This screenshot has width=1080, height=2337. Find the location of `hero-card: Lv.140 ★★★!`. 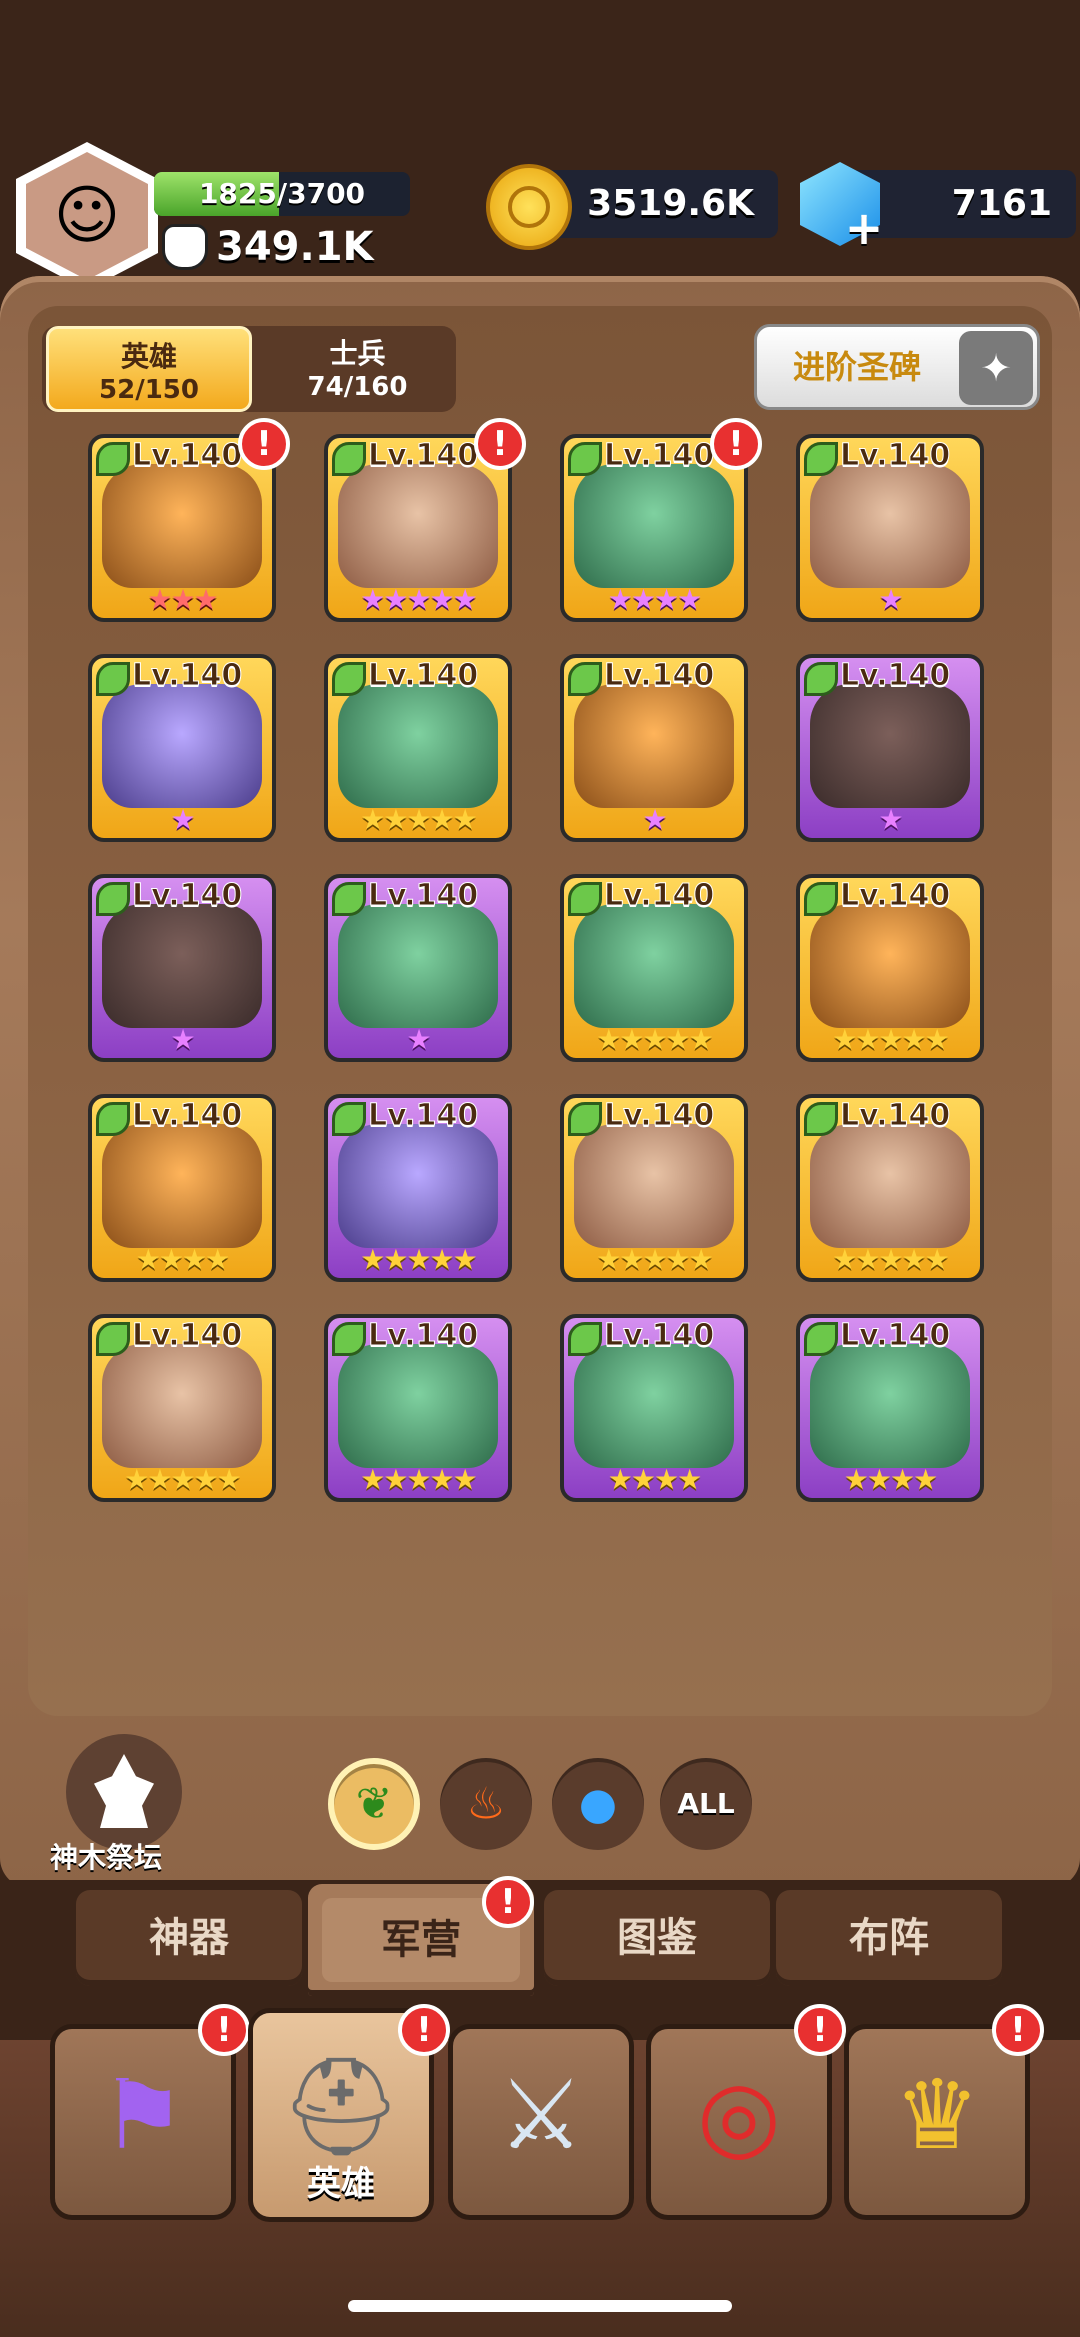

hero-card: Lv.140 ★★★! is located at coordinates (189, 520).